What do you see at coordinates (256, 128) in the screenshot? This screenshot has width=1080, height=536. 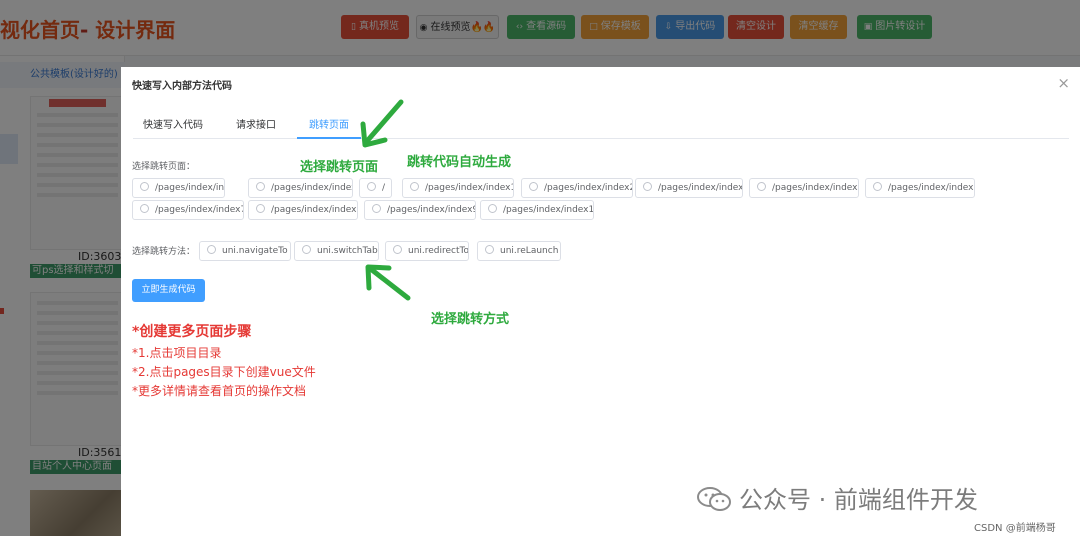 I see `tab-request-api: 请求接口` at bounding box center [256, 128].